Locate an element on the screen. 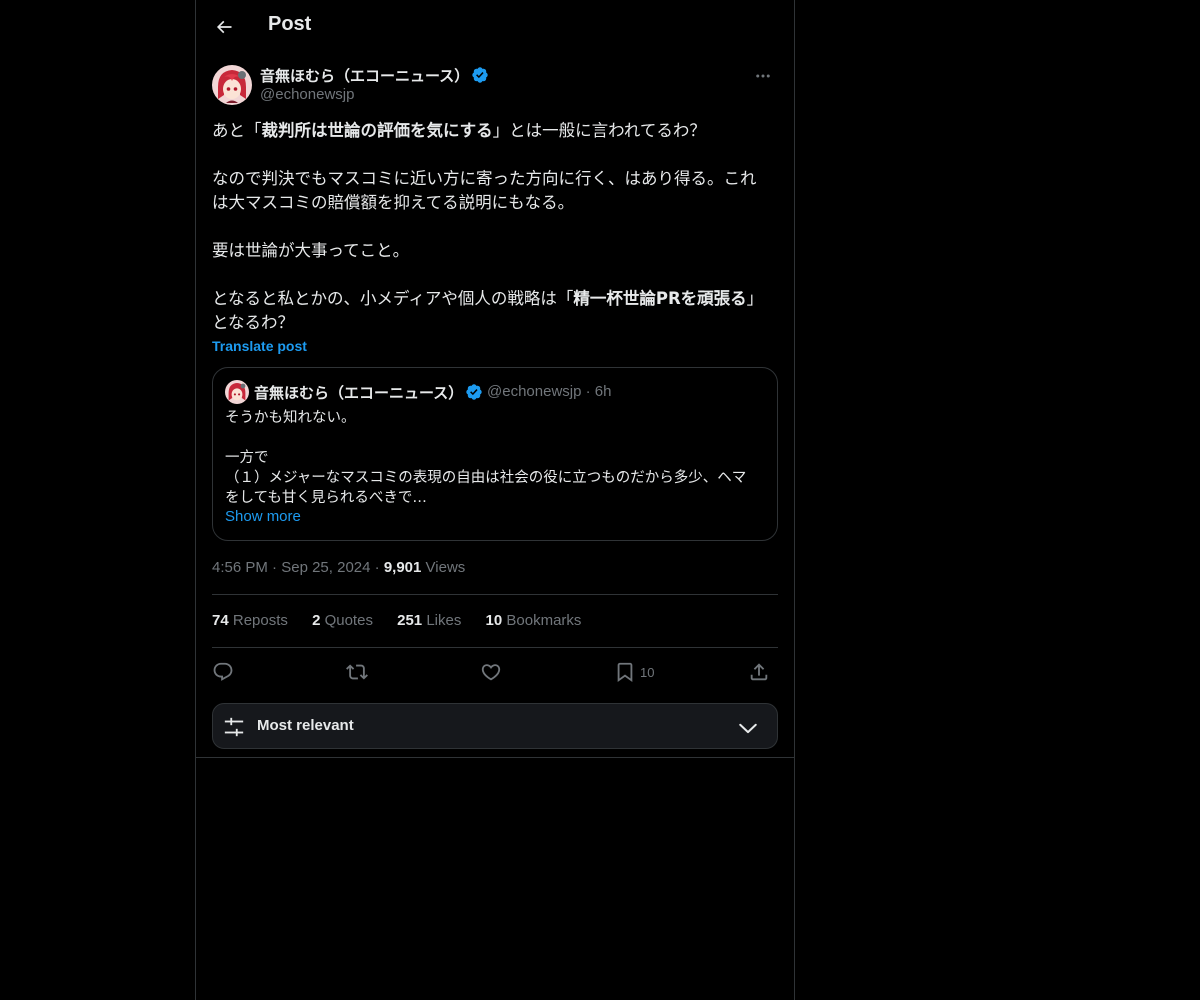 The width and height of the screenshot is (1200, 1000). reply-icon is located at coordinates (223, 671).